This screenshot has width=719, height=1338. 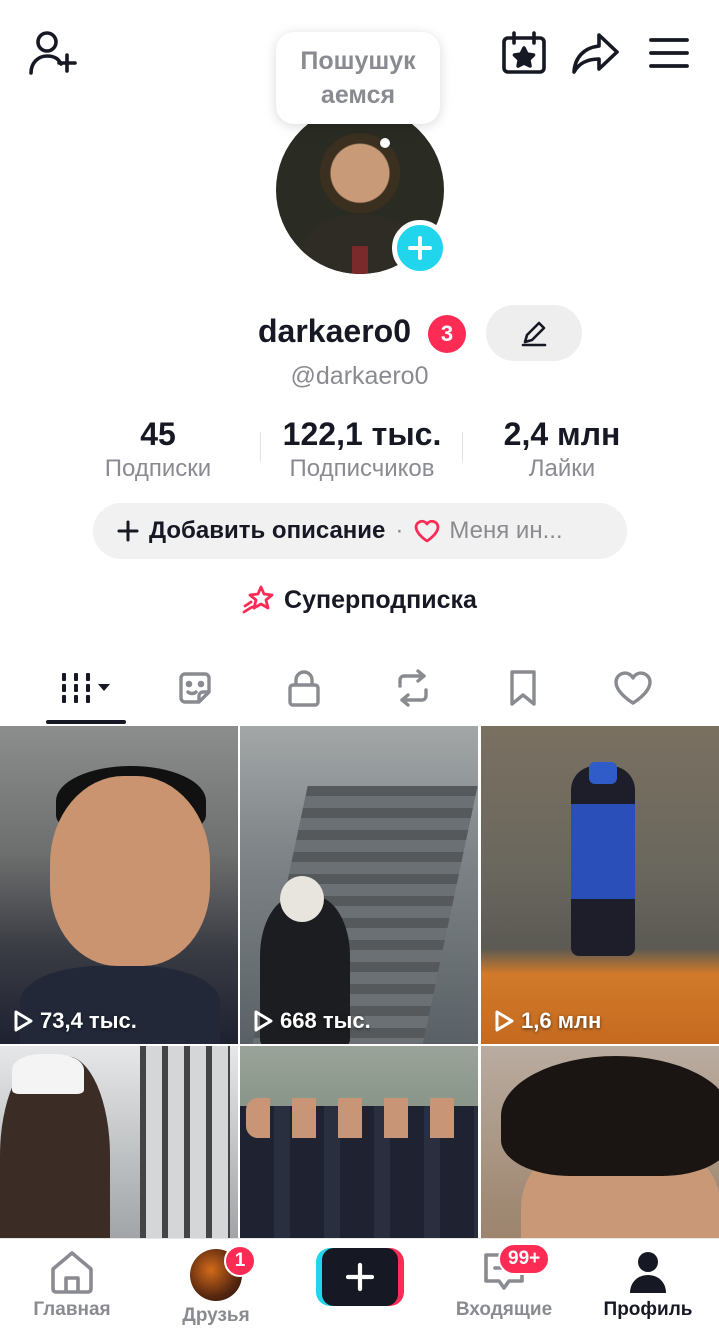 I want to click on creator-calendar-button, so click(x=524, y=53).